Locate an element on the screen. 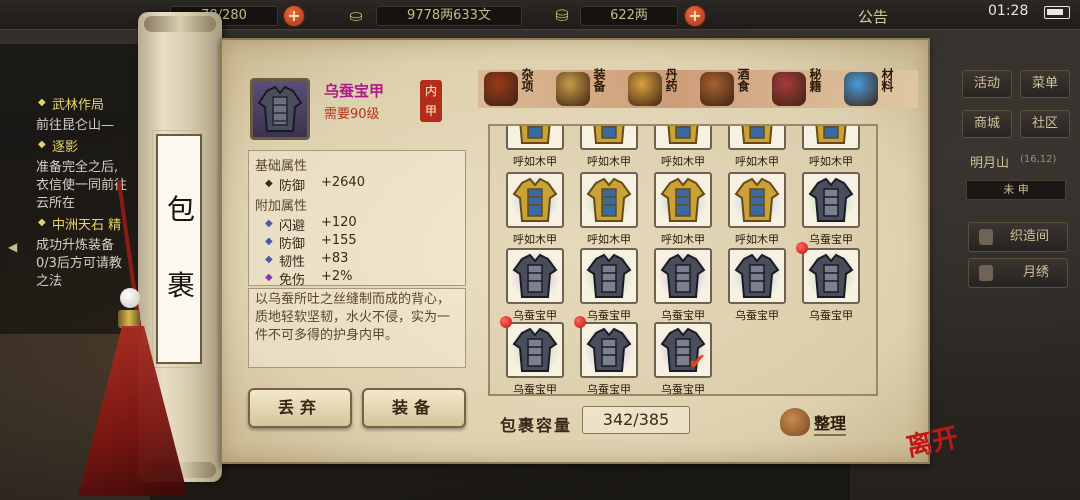 Image resolution: width=1080 pixels, height=500 pixels. tab-books: 秘籍 is located at coordinates (800, 89).